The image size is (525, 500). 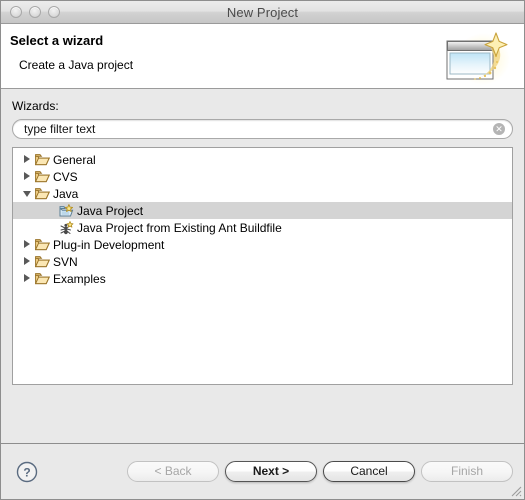 What do you see at coordinates (320, 471) in the screenshot?
I see `dialog-buttons: < Back Next > Cancel Finish` at bounding box center [320, 471].